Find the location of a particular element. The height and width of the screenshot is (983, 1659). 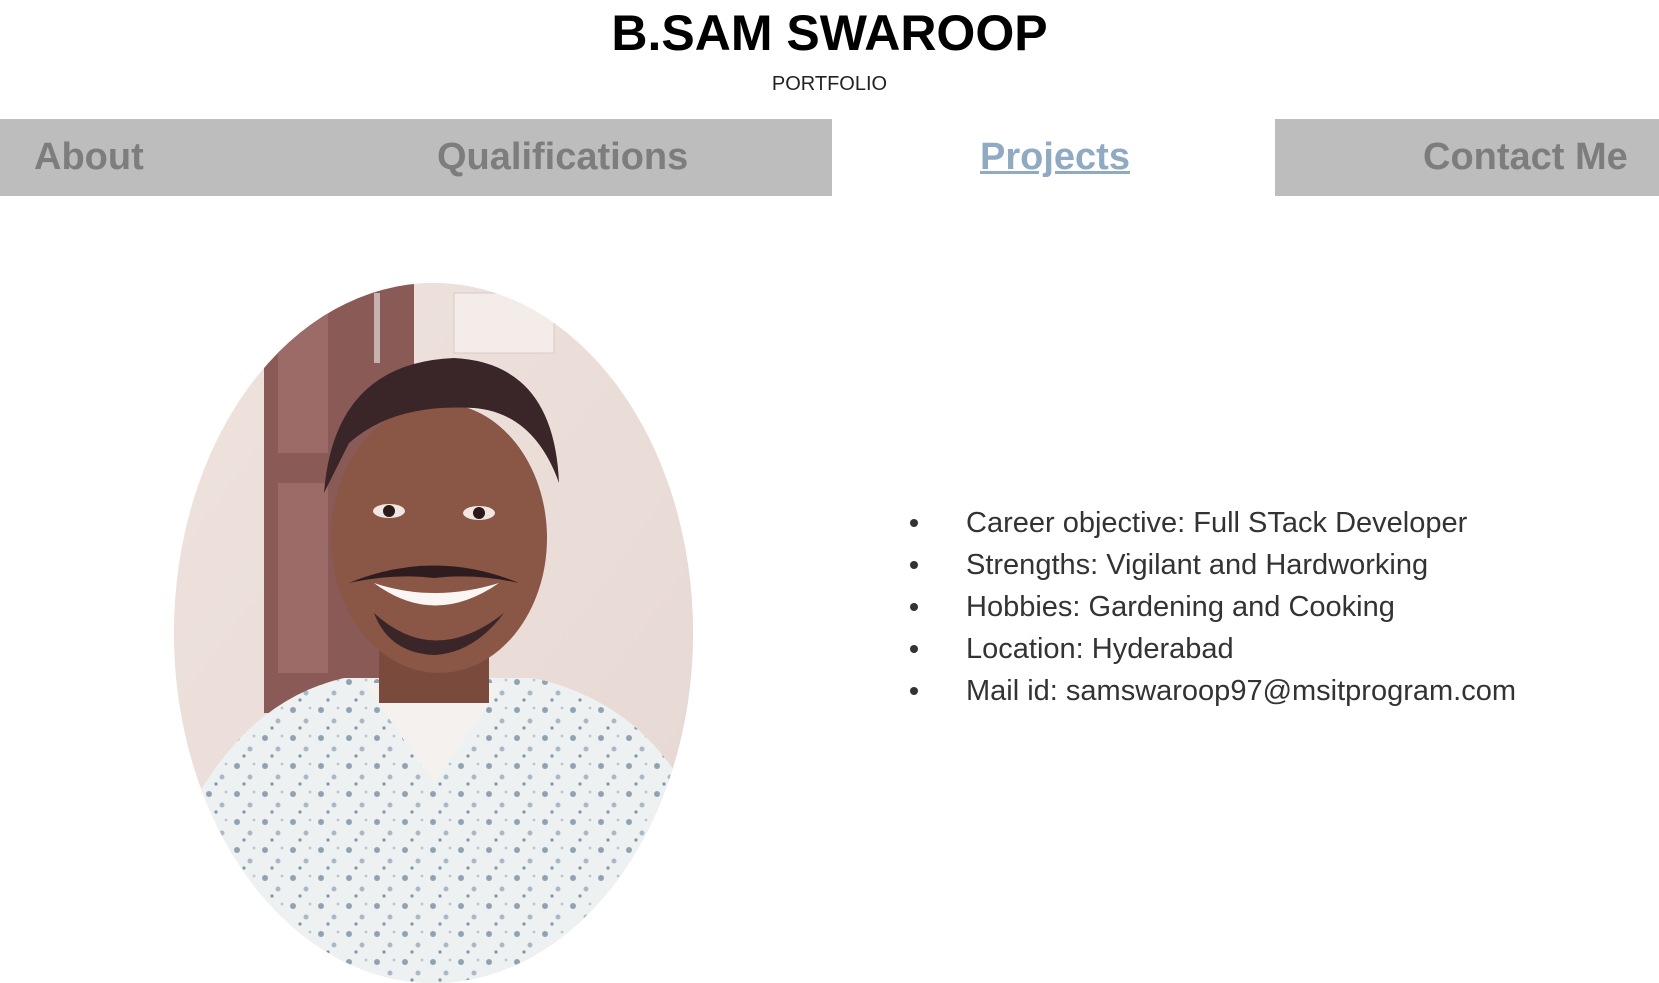

site-title: B.SAM SWAROOP is located at coordinates (829, 33).